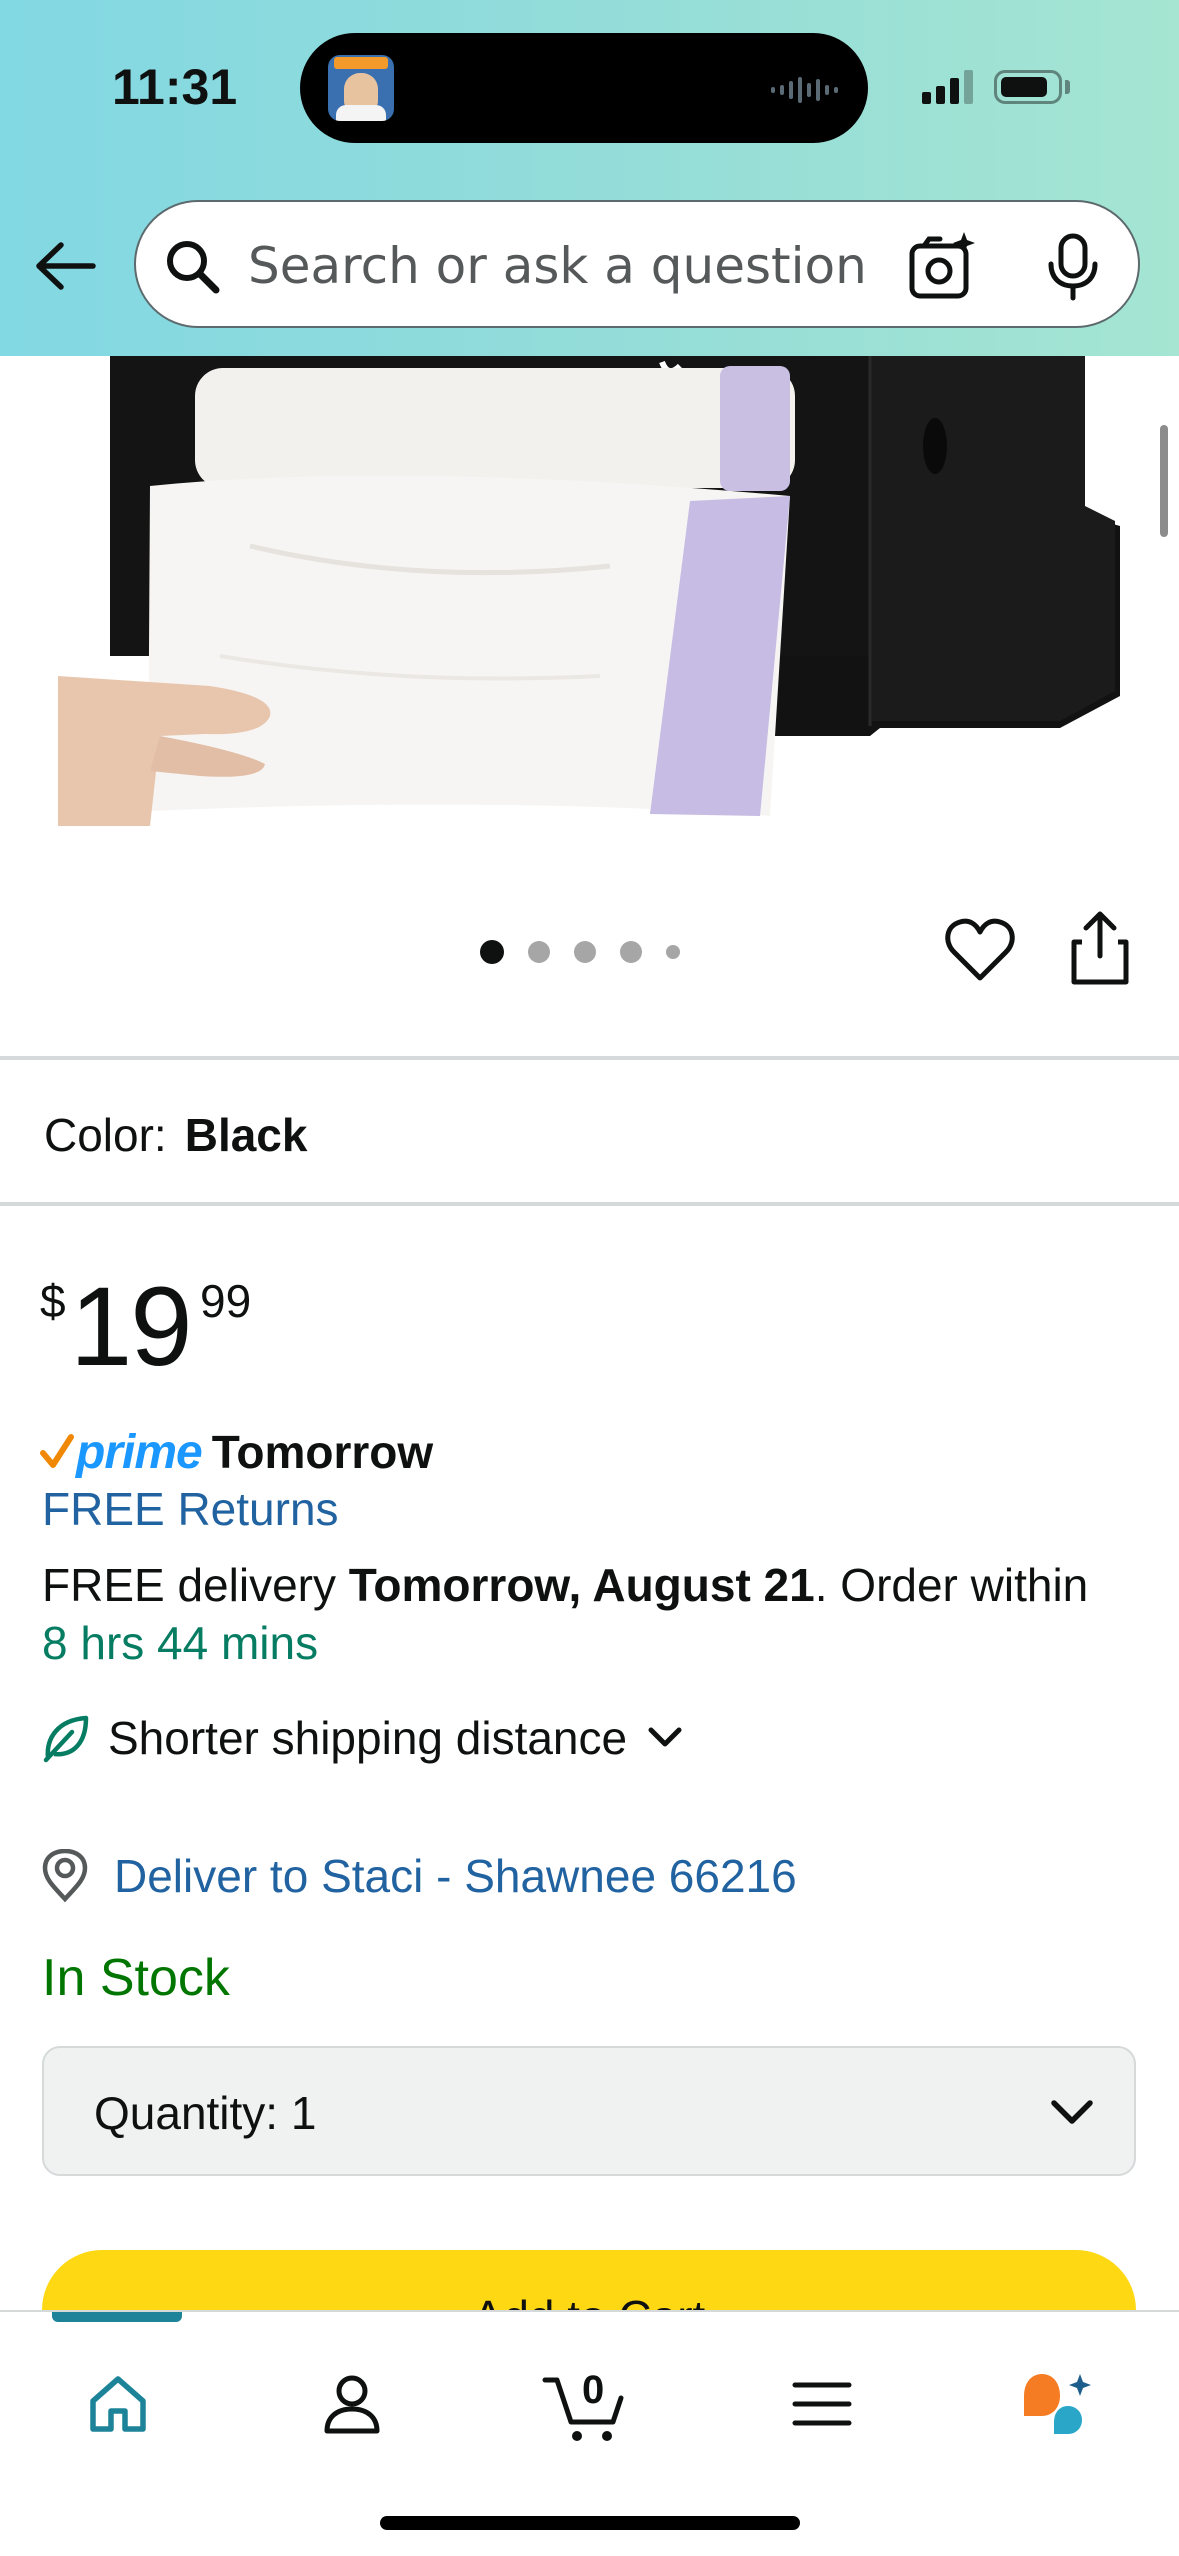  Describe the element at coordinates (1164, 481) in the screenshot. I see `scrollbar` at that location.